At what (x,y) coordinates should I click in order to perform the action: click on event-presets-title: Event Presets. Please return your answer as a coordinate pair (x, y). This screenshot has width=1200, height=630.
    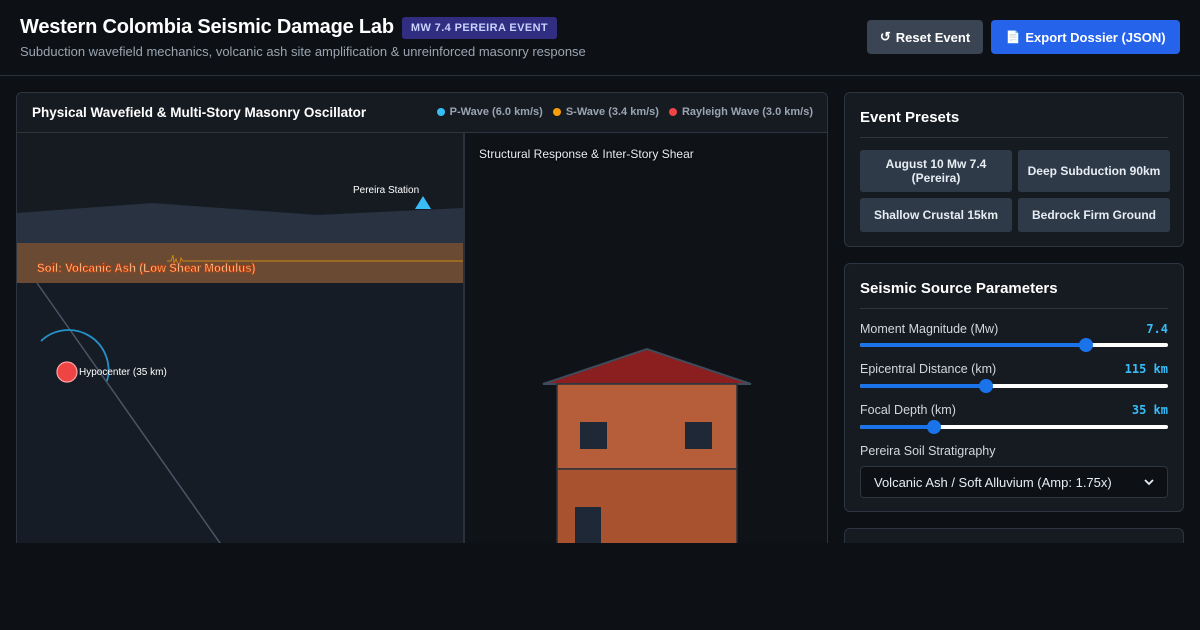
    Looking at the image, I should click on (910, 117).